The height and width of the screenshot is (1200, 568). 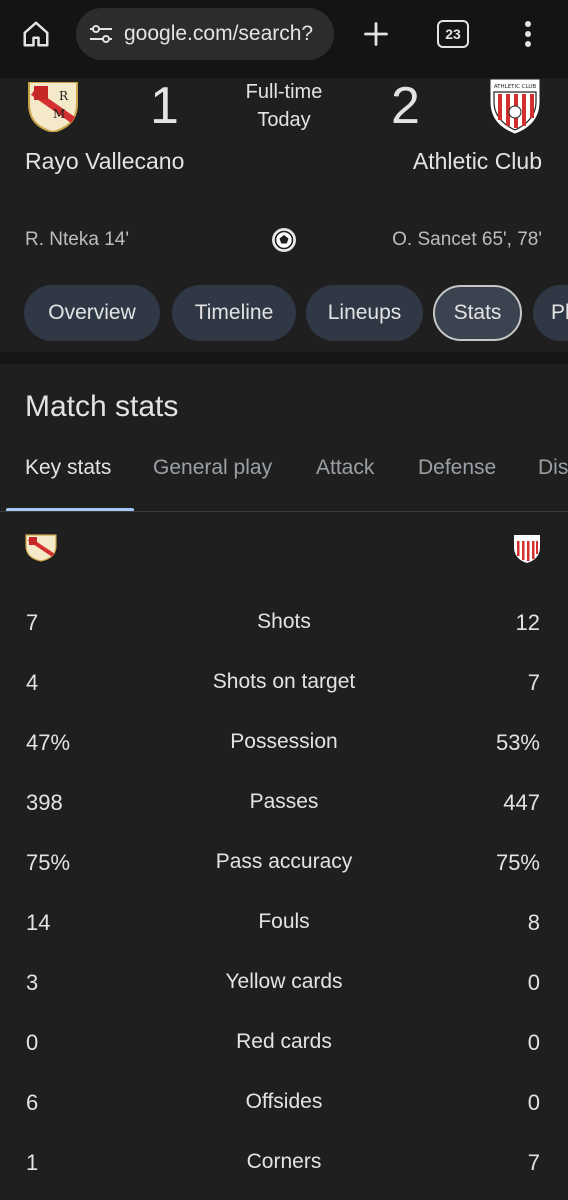 I want to click on subtab-defense: Defense, so click(x=457, y=468).